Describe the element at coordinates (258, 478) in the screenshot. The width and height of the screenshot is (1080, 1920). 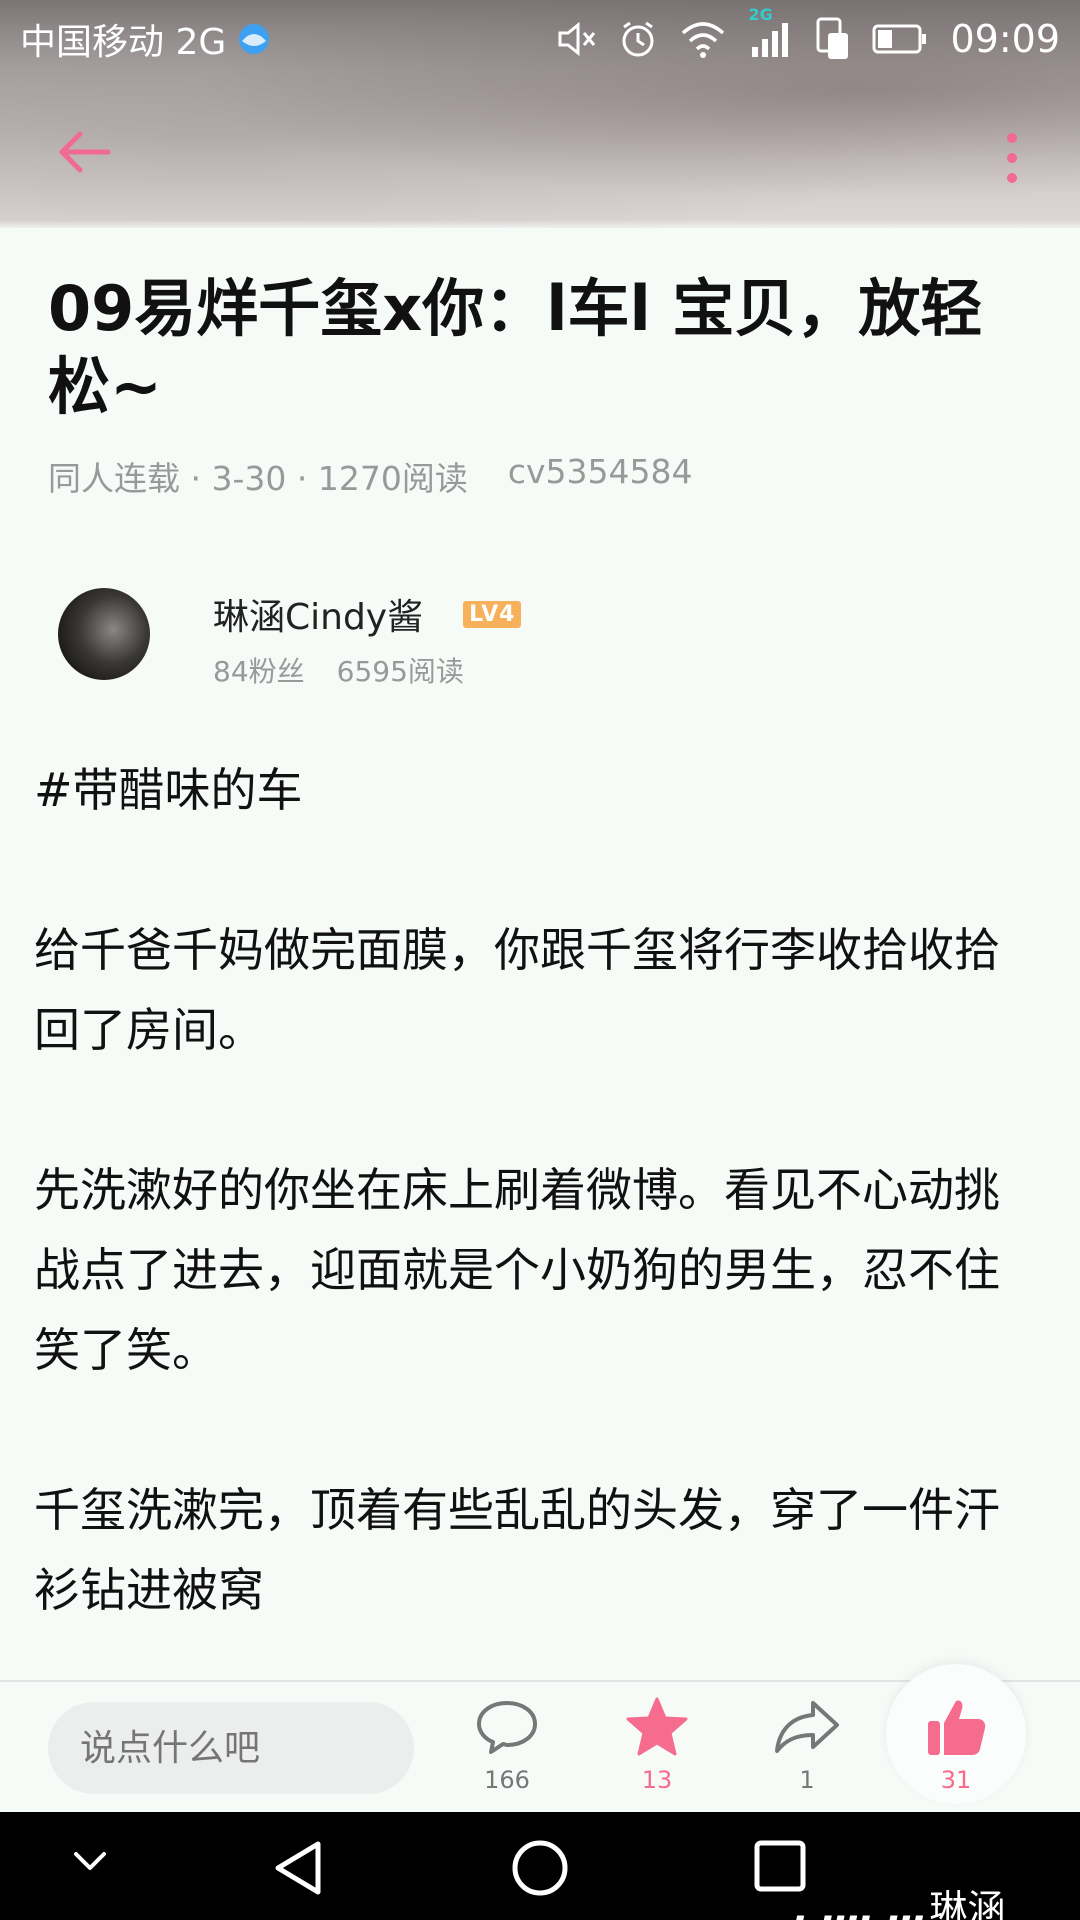
I see `article-meta-info: 同人连载 · 3-30 · 1270阅读` at that location.